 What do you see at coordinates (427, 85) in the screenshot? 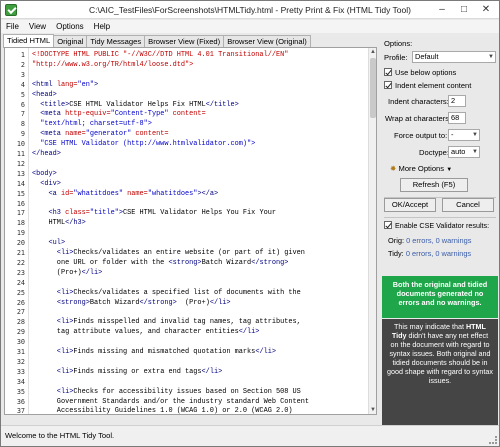
I see `indent-content-checkbox: Indent element content` at bounding box center [427, 85].